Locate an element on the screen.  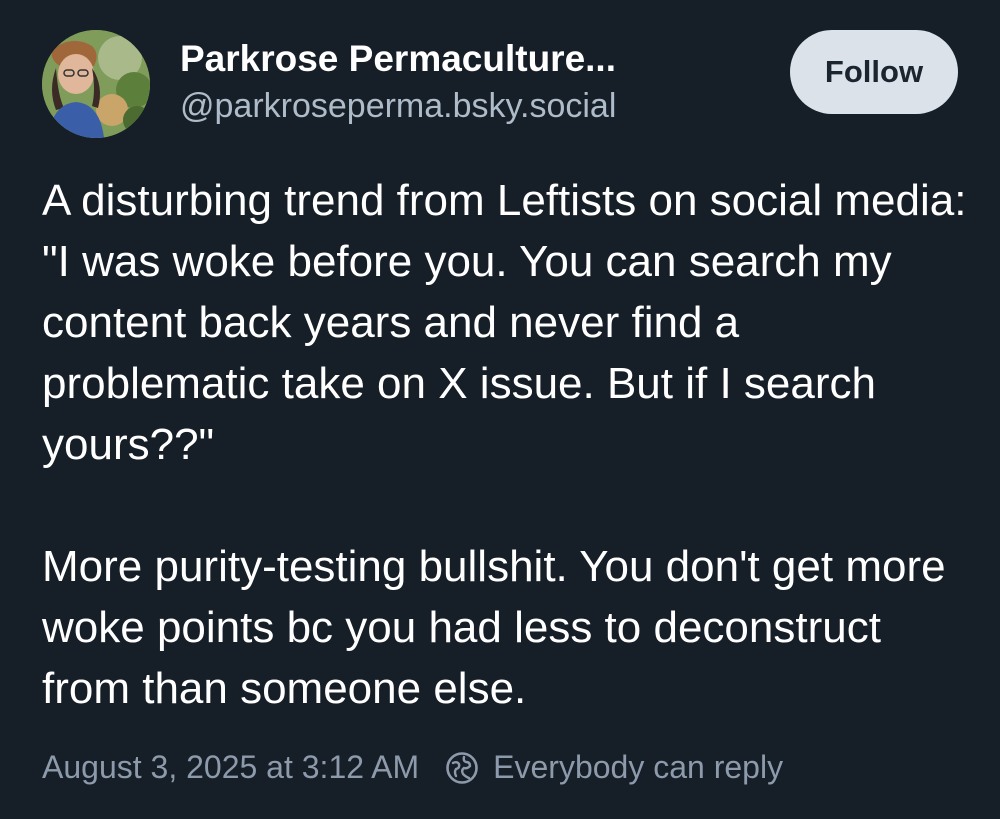
reply-setting-label: Everybody can reply is located at coordinates (638, 767).